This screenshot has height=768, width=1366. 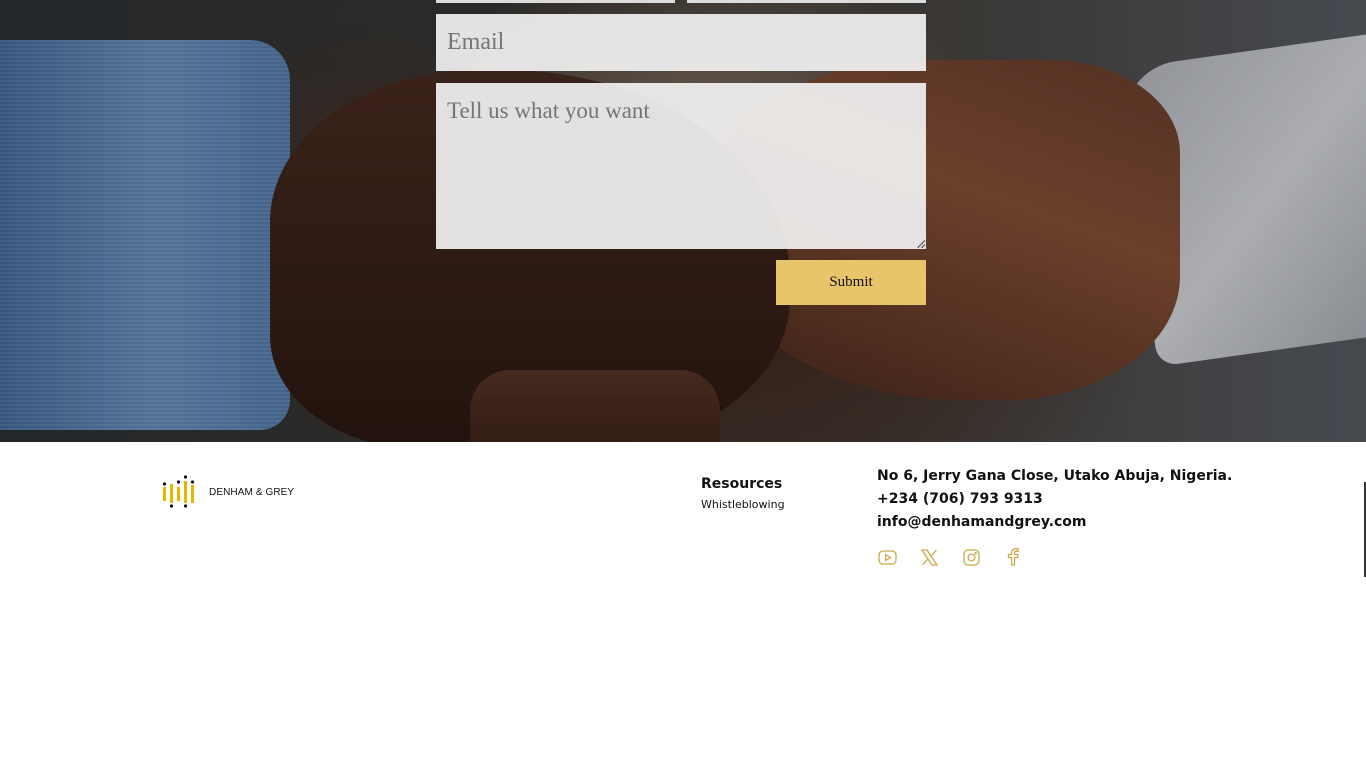 I want to click on first-name-field, so click(x=555, y=1).